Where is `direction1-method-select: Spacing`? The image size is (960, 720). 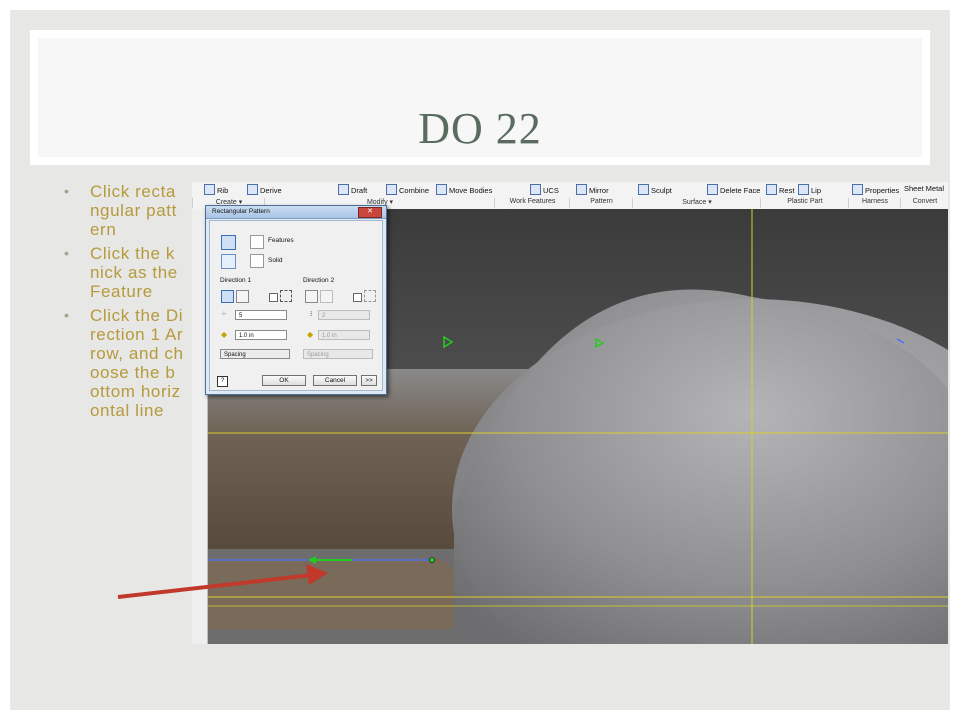
direction1-method-select: Spacing is located at coordinates (255, 354).